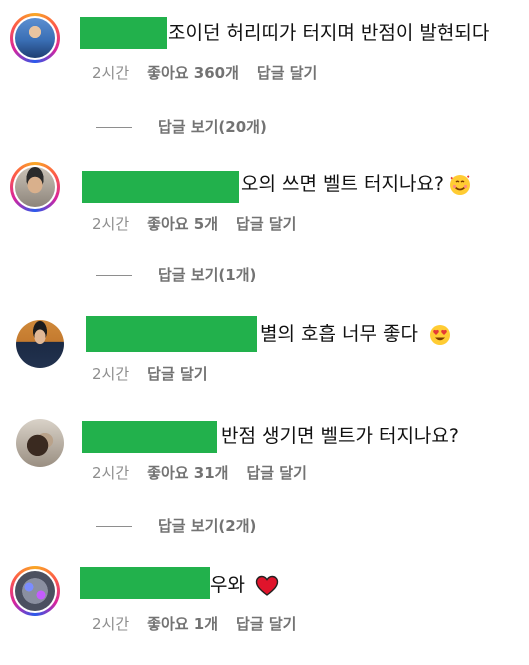 This screenshot has width=529, height=665. What do you see at coordinates (227, 585) in the screenshot?
I see `comment-text-body: 우와` at bounding box center [227, 585].